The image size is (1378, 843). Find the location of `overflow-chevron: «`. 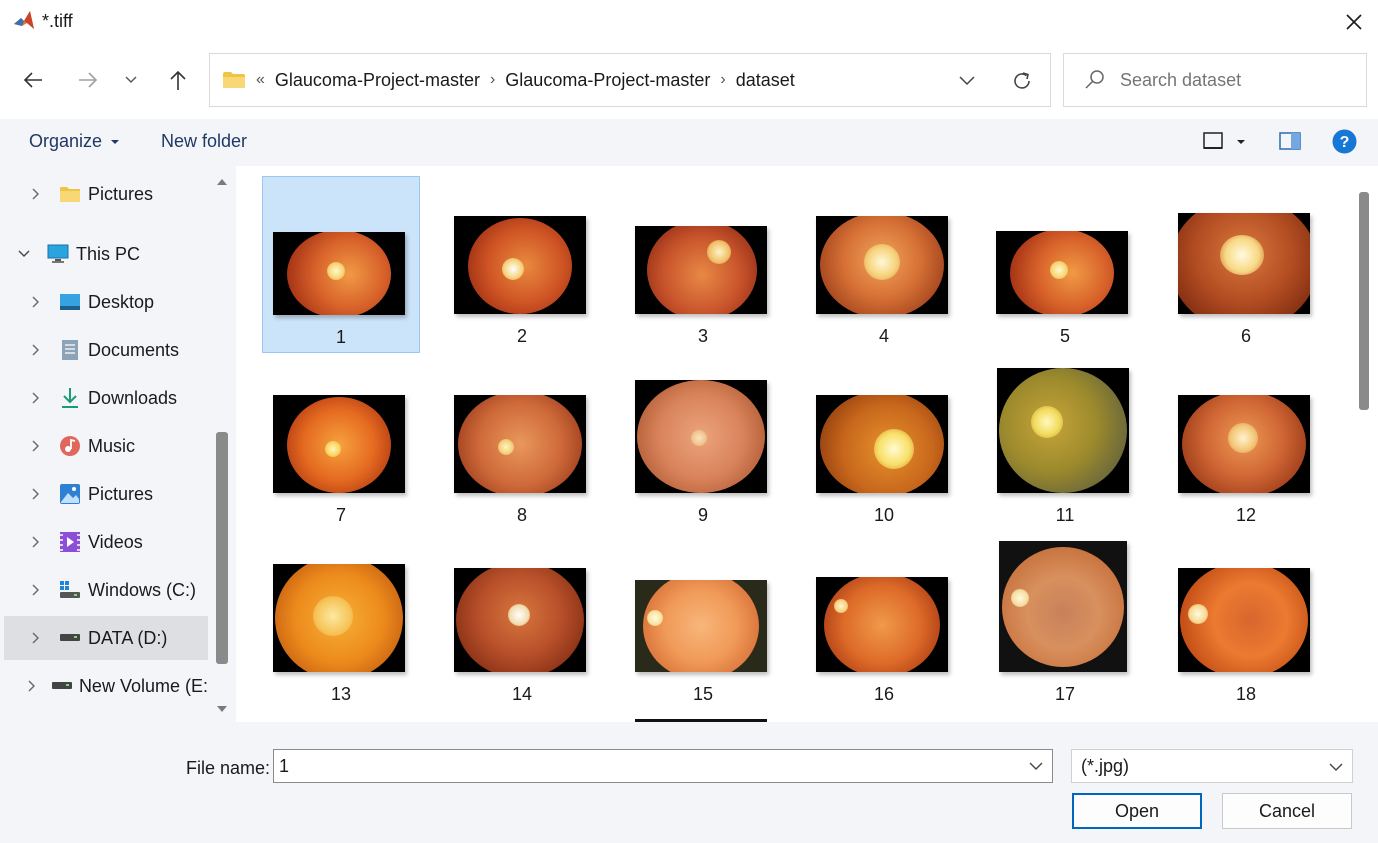

overflow-chevron: « is located at coordinates (260, 80).